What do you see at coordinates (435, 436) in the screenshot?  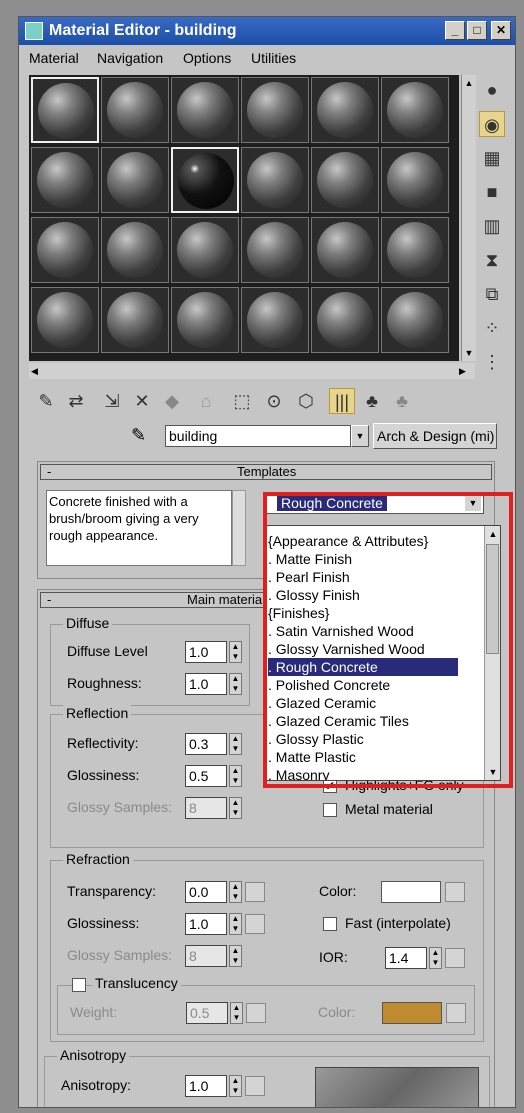 I see `material-type-button: Arch & Design (mi)` at bounding box center [435, 436].